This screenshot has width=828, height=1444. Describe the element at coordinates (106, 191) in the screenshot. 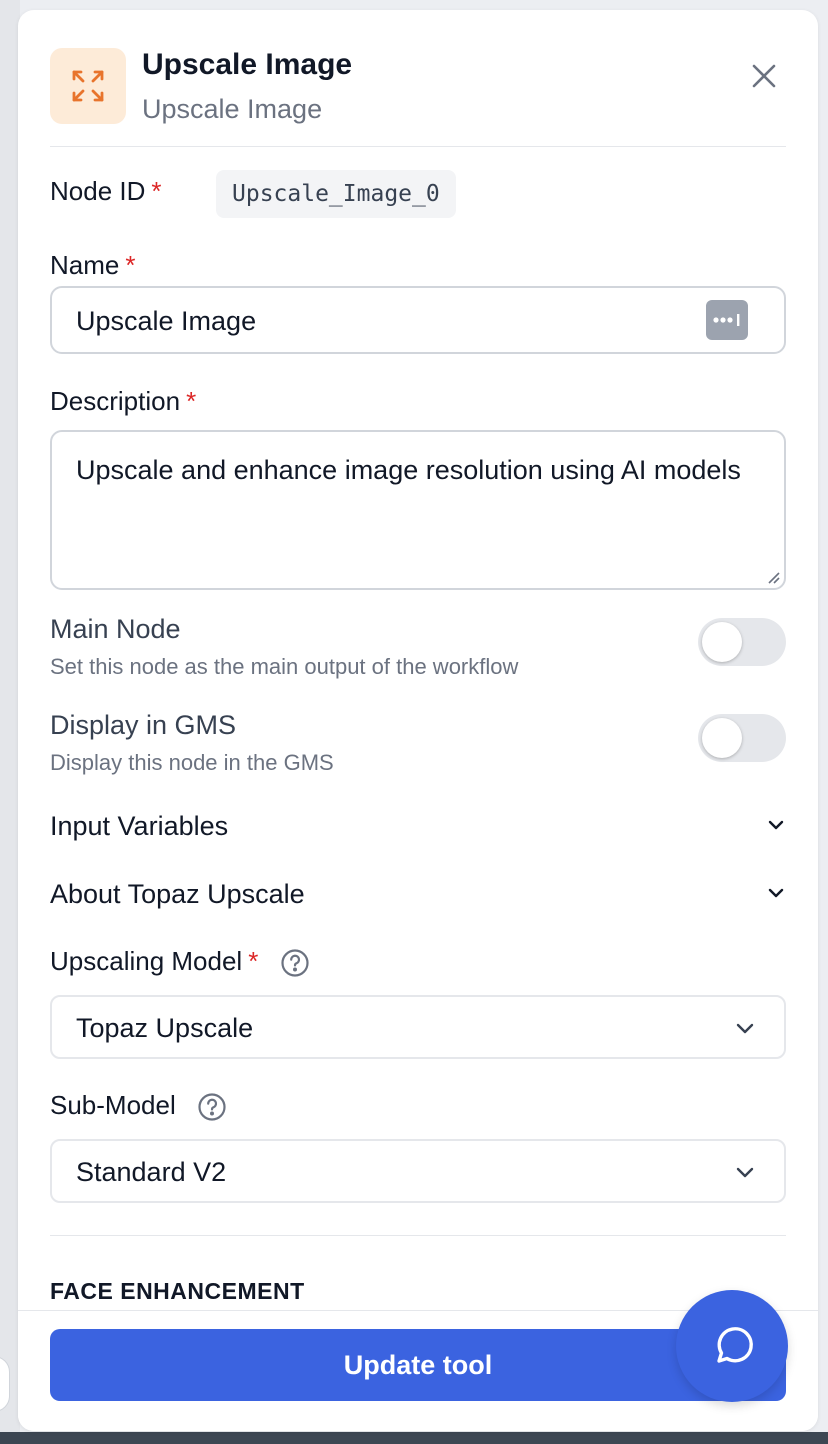

I see `node-id-label: Node ID *` at that location.